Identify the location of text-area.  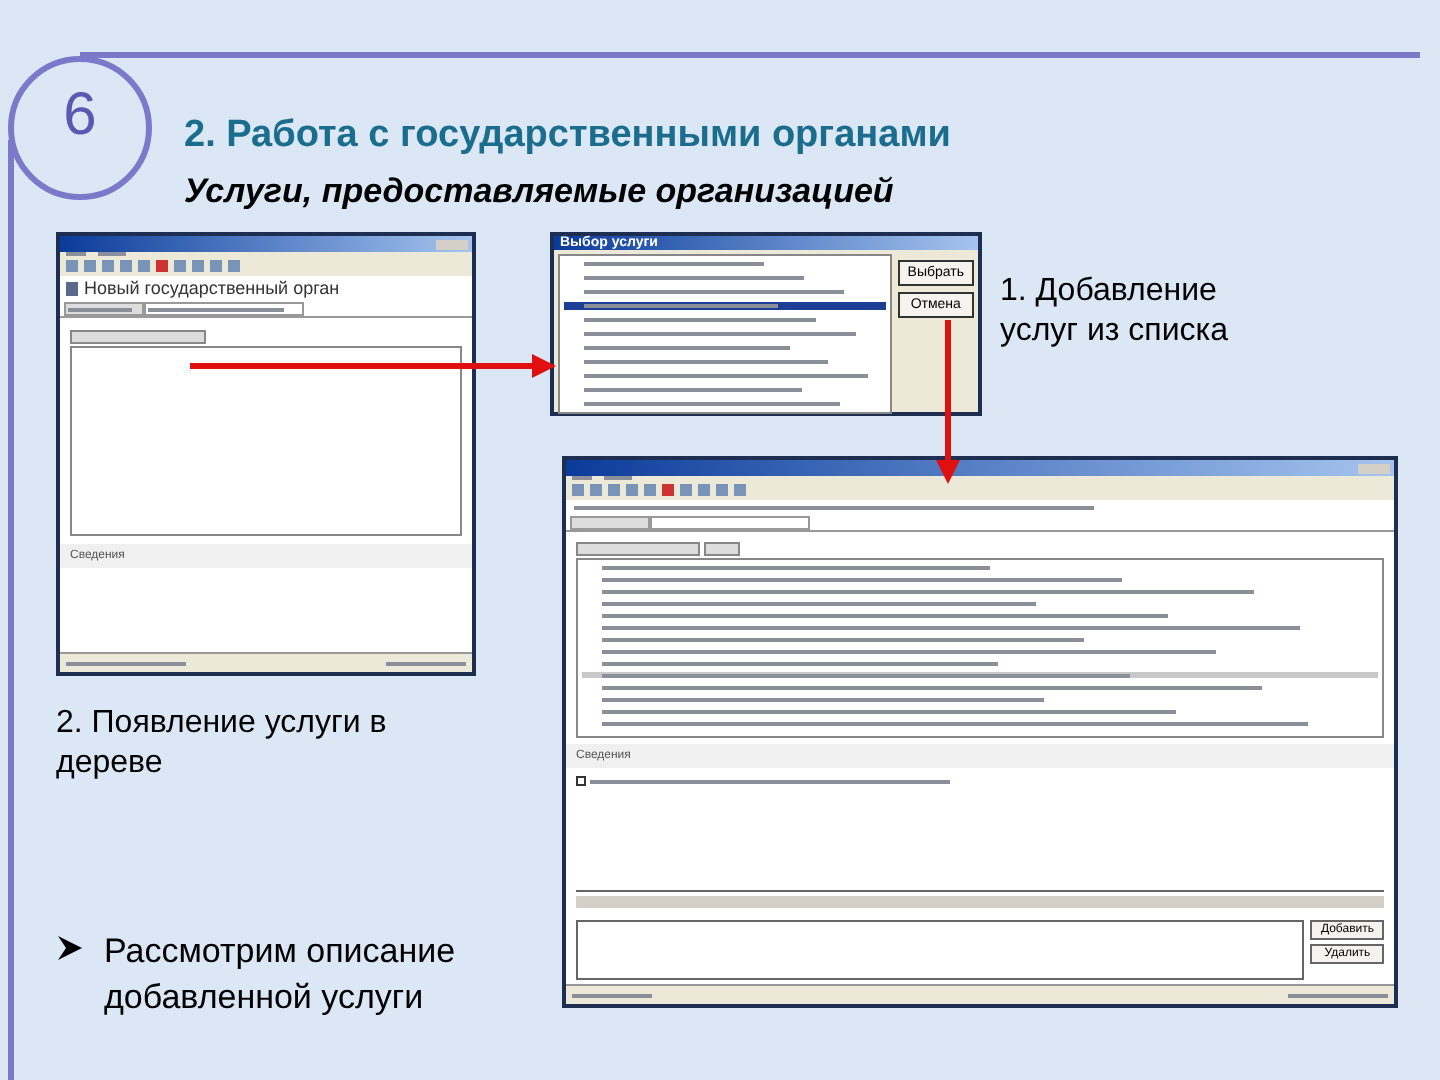
(940, 950).